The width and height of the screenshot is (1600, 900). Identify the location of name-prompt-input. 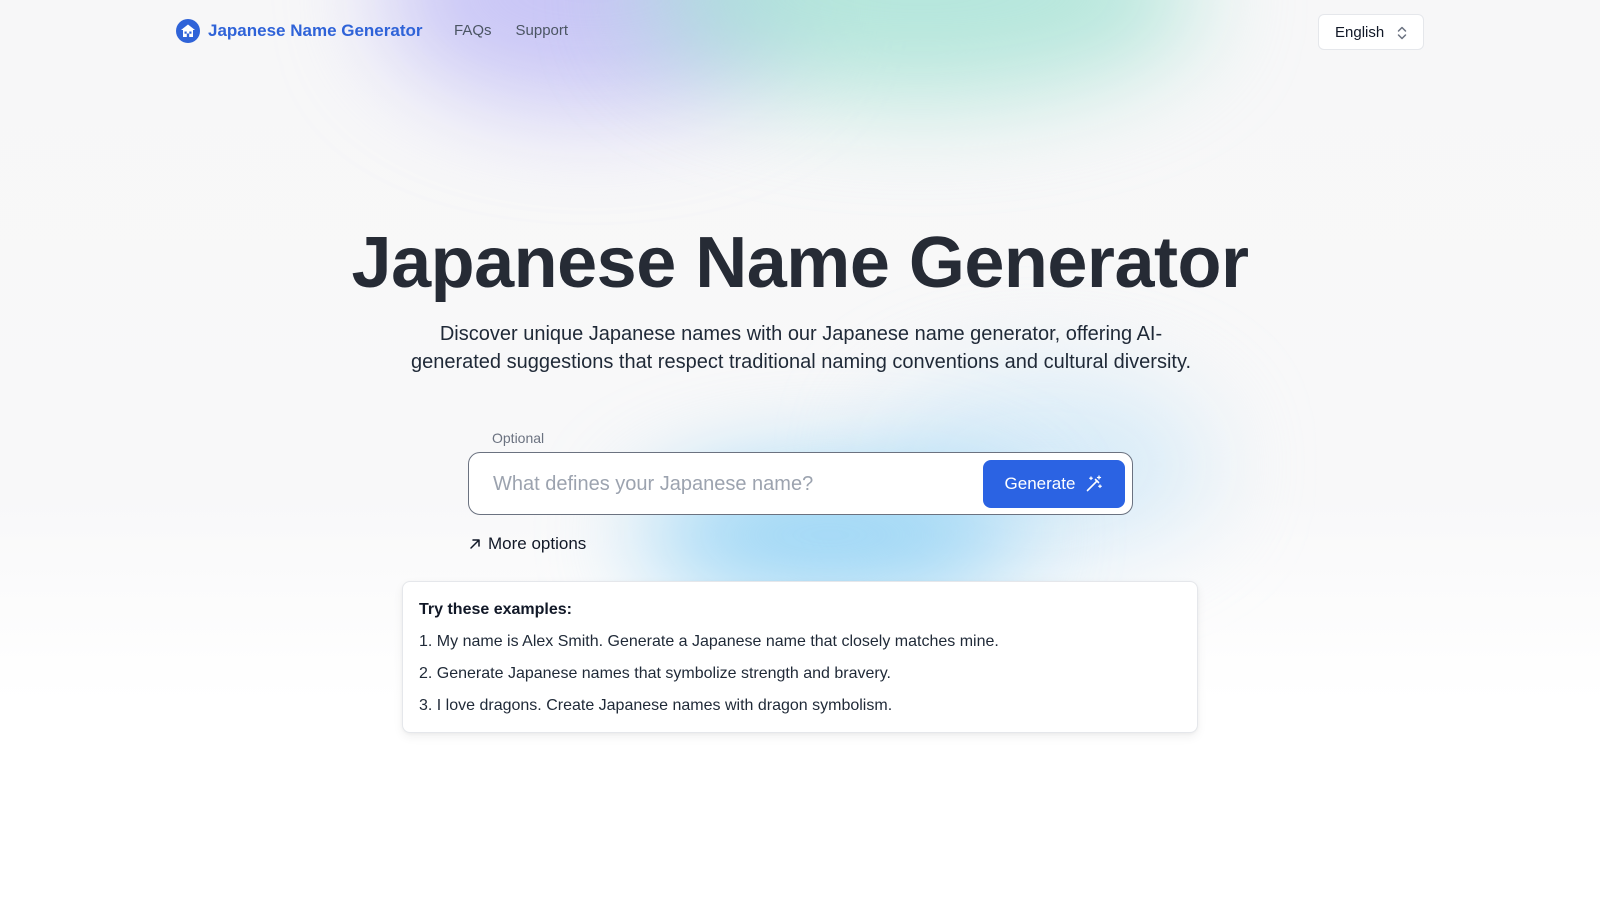
(723, 484).